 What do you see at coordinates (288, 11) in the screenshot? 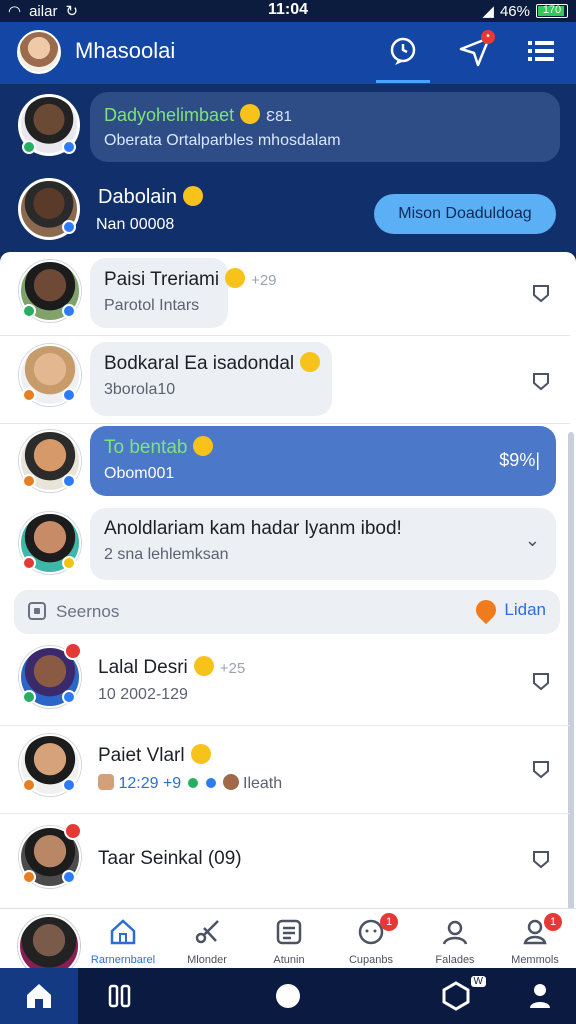
I see `status-bar: ◠ ailar ↻ 11:04 ◢ 46% 170` at bounding box center [288, 11].